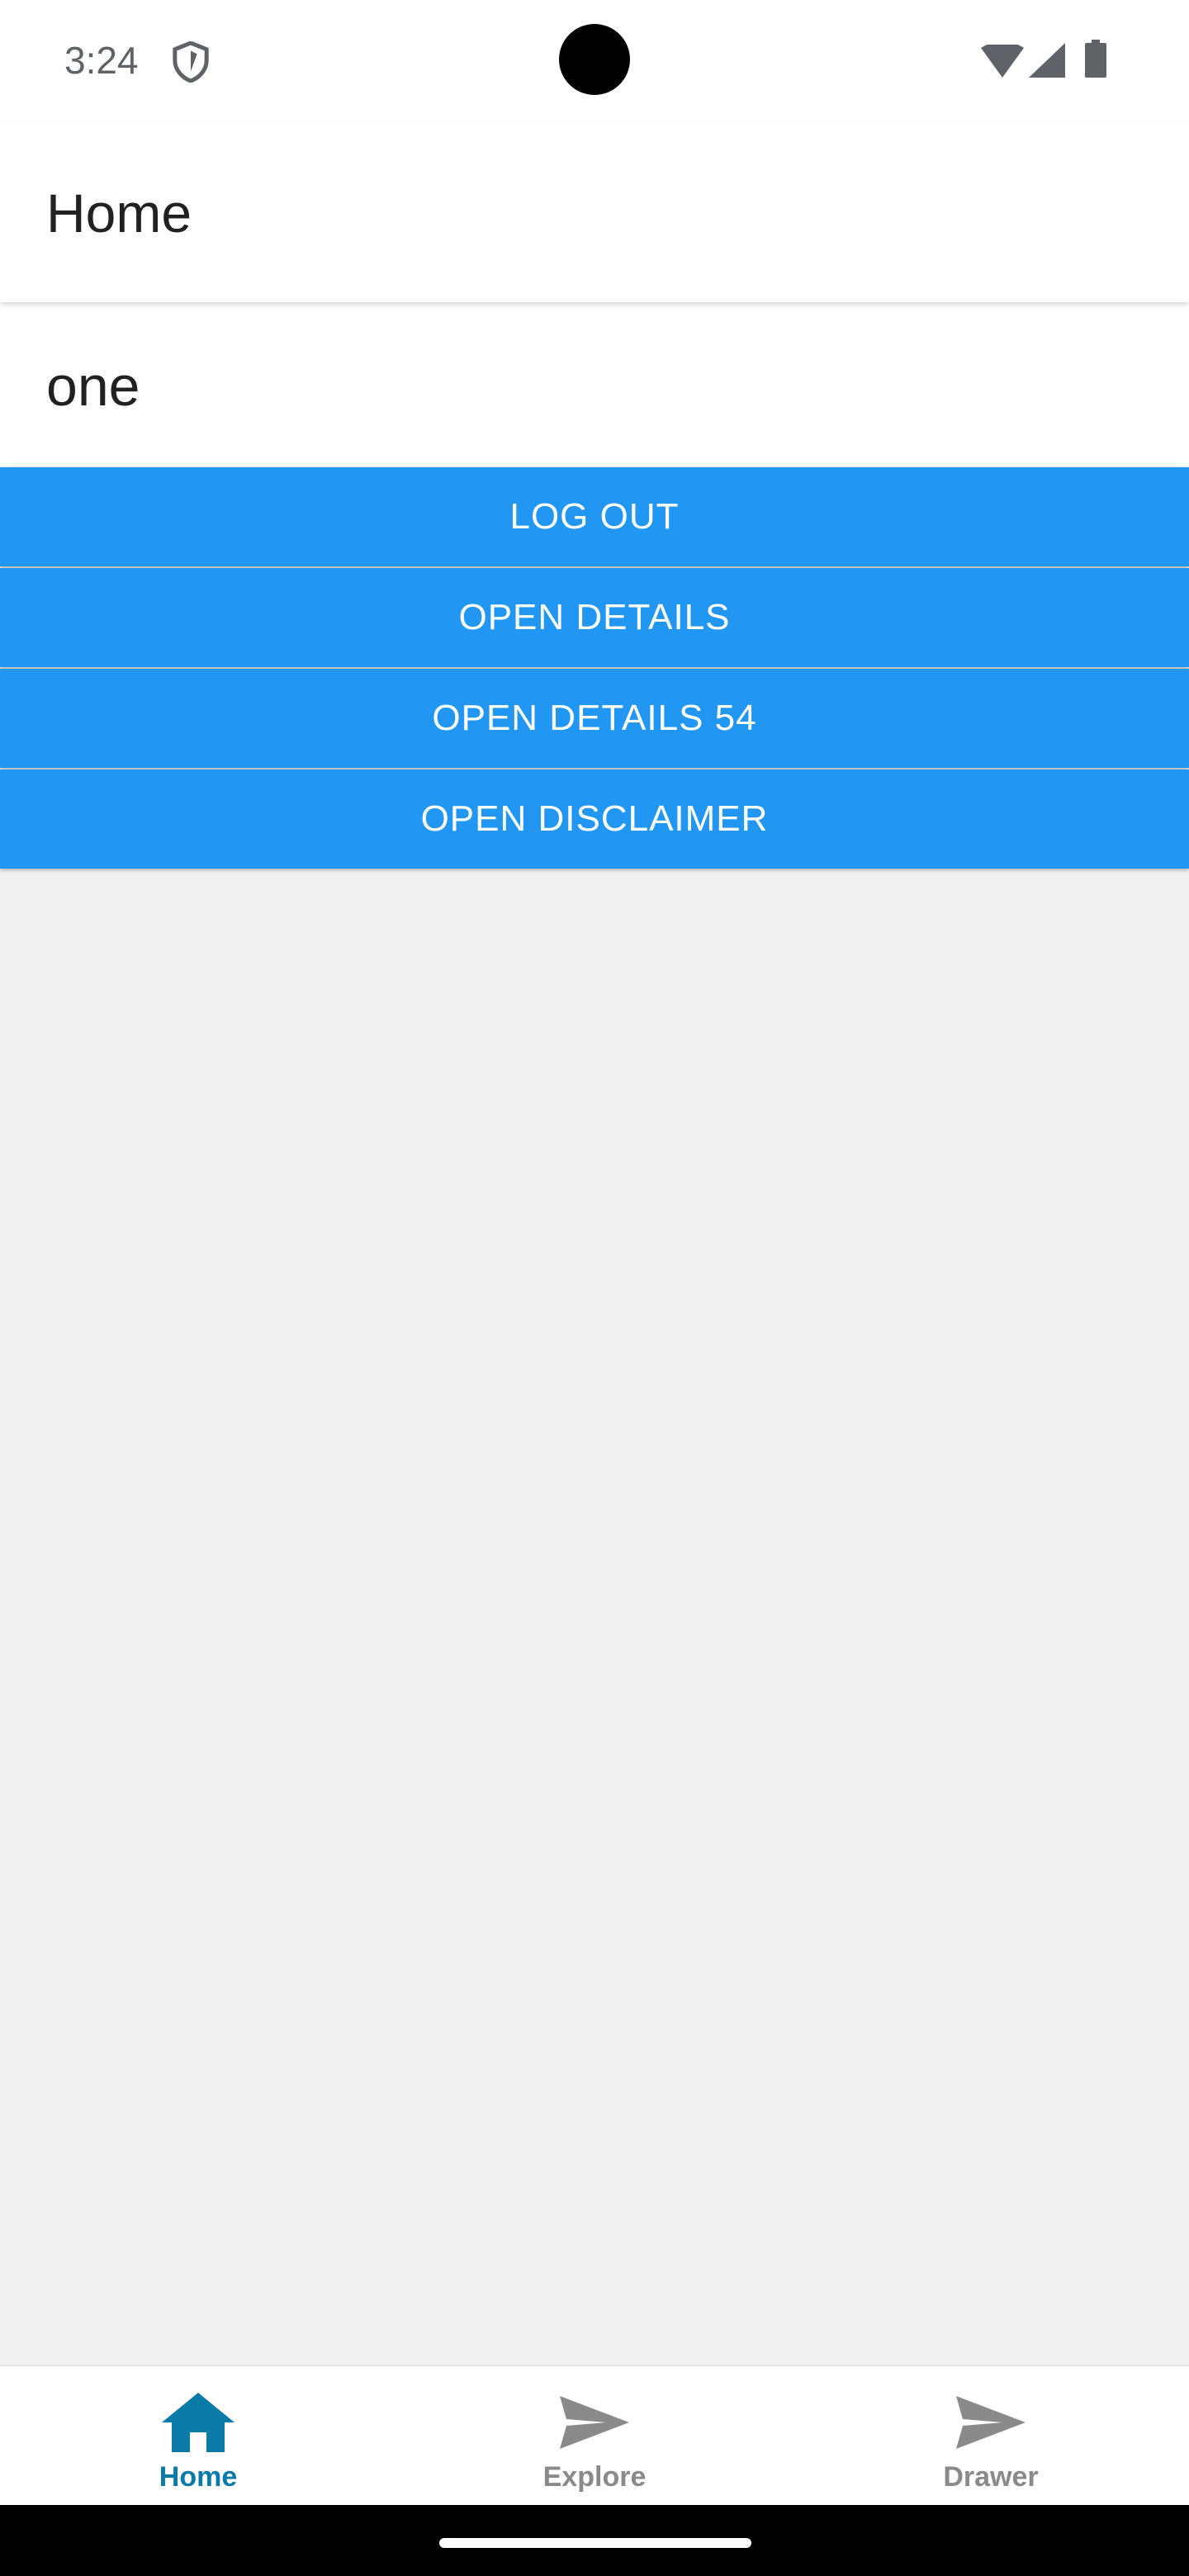 Image resolution: width=1189 pixels, height=2576 pixels. I want to click on content-title: one, so click(93, 386).